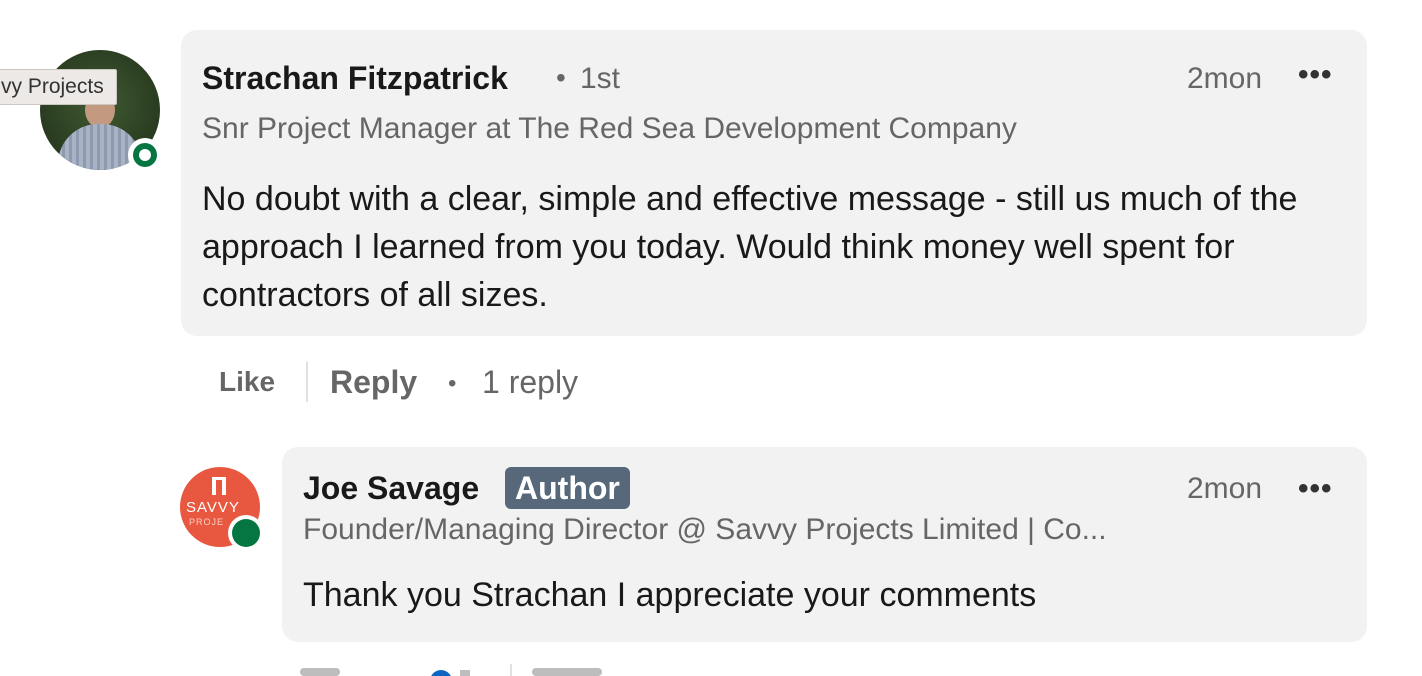 The width and height of the screenshot is (1422, 676). I want to click on comment-timestamp: 2mon, so click(1225, 78).